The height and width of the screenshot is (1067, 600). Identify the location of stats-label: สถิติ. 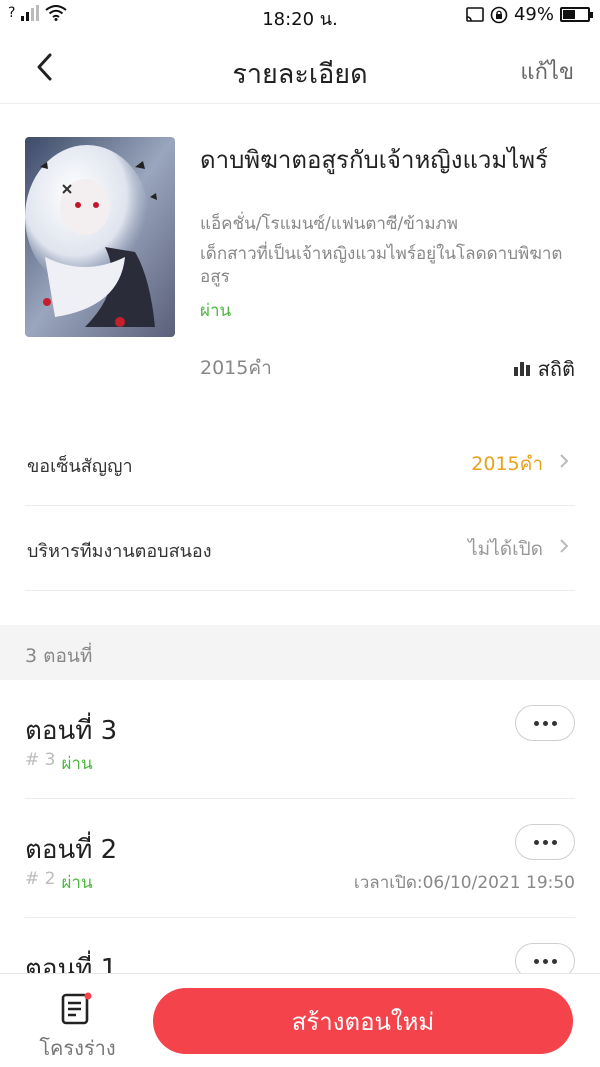
(556, 369).